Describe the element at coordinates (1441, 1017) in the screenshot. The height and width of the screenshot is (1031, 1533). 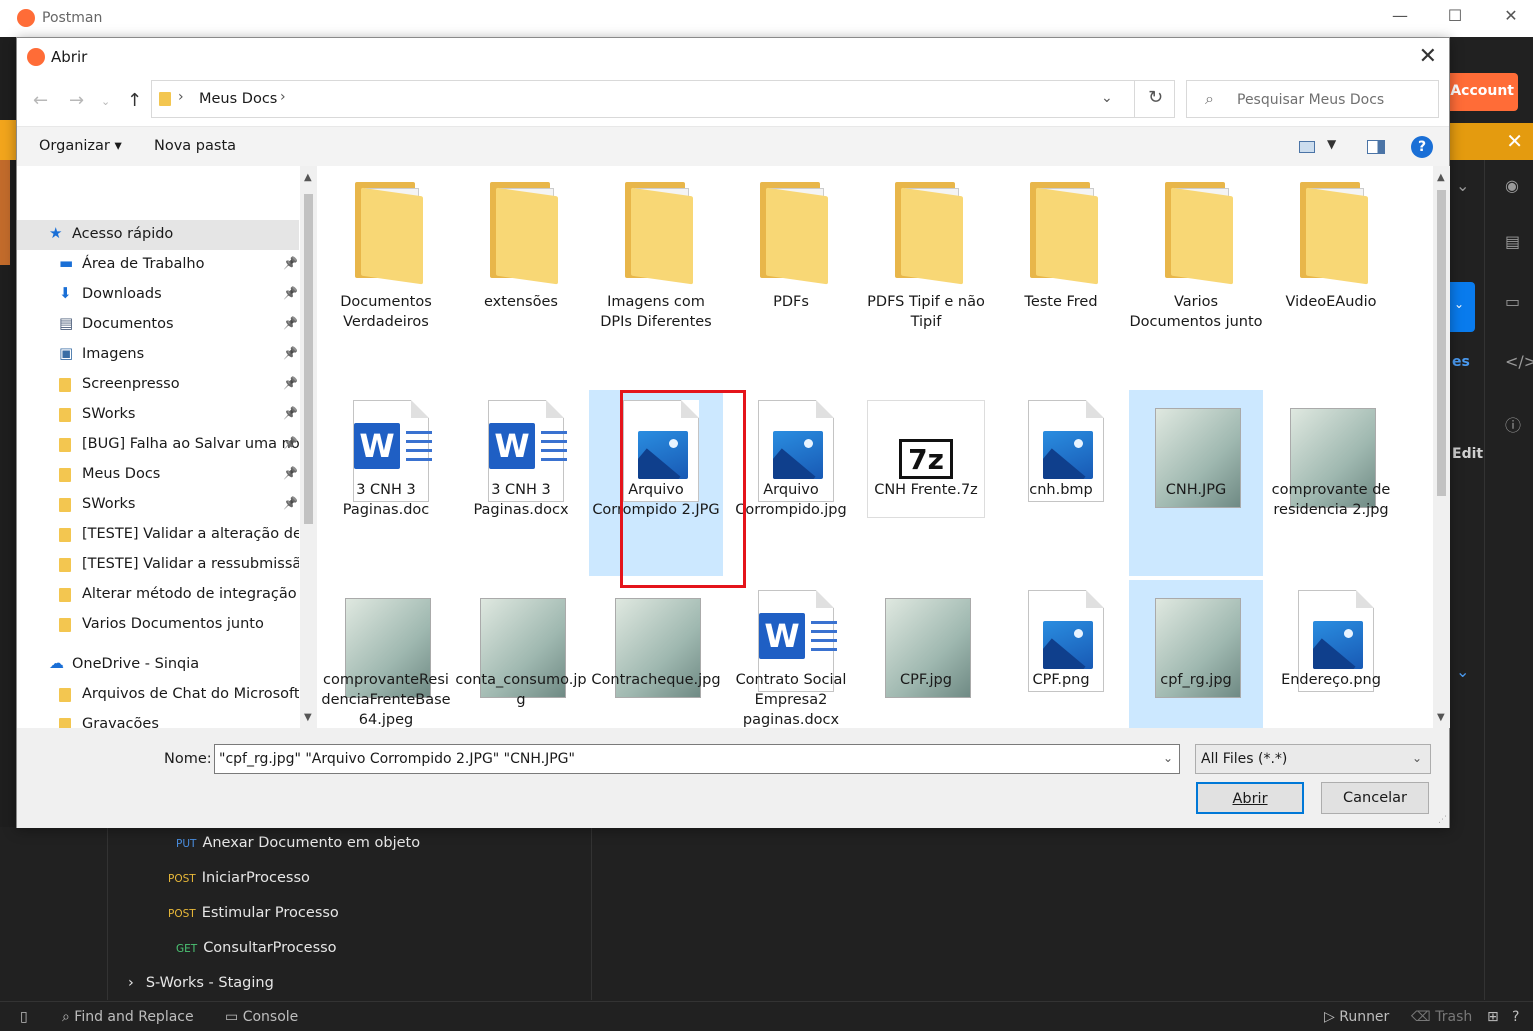
I see `trash-button: ⌫ Trash` at that location.